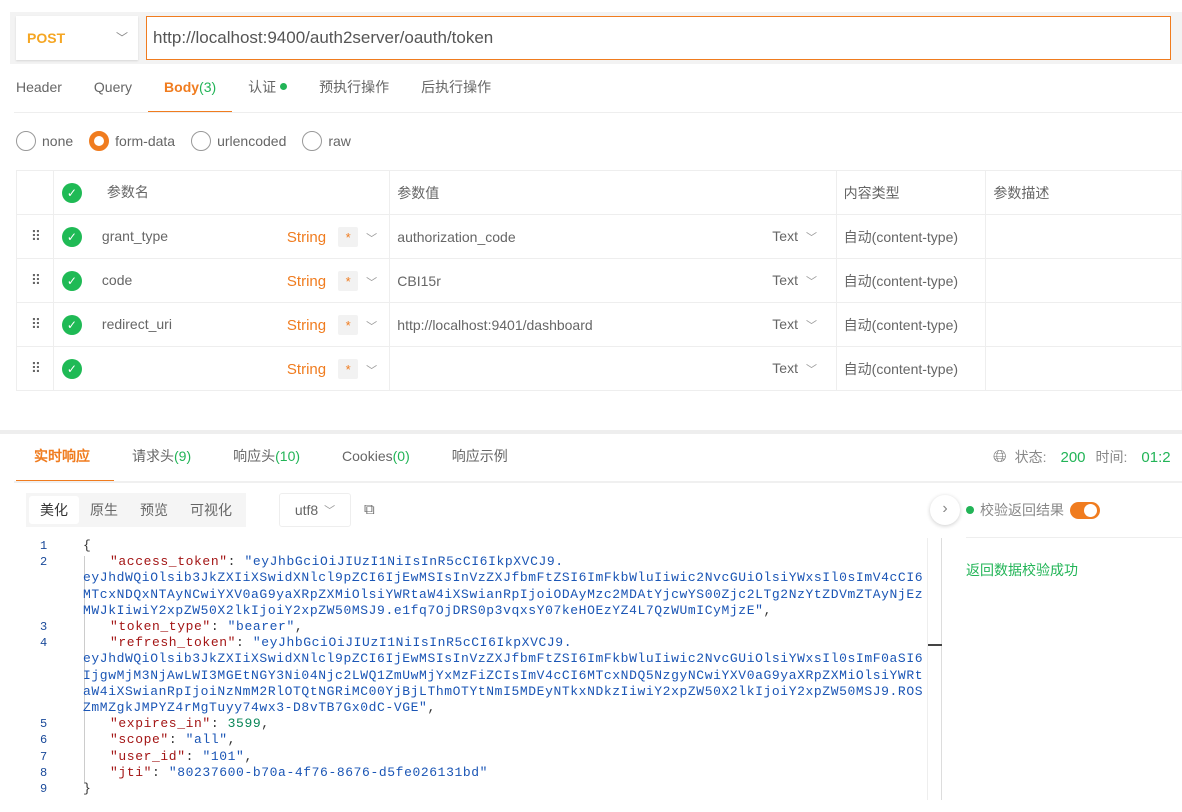  What do you see at coordinates (39, 87) in the screenshot?
I see `tab-label: Header` at bounding box center [39, 87].